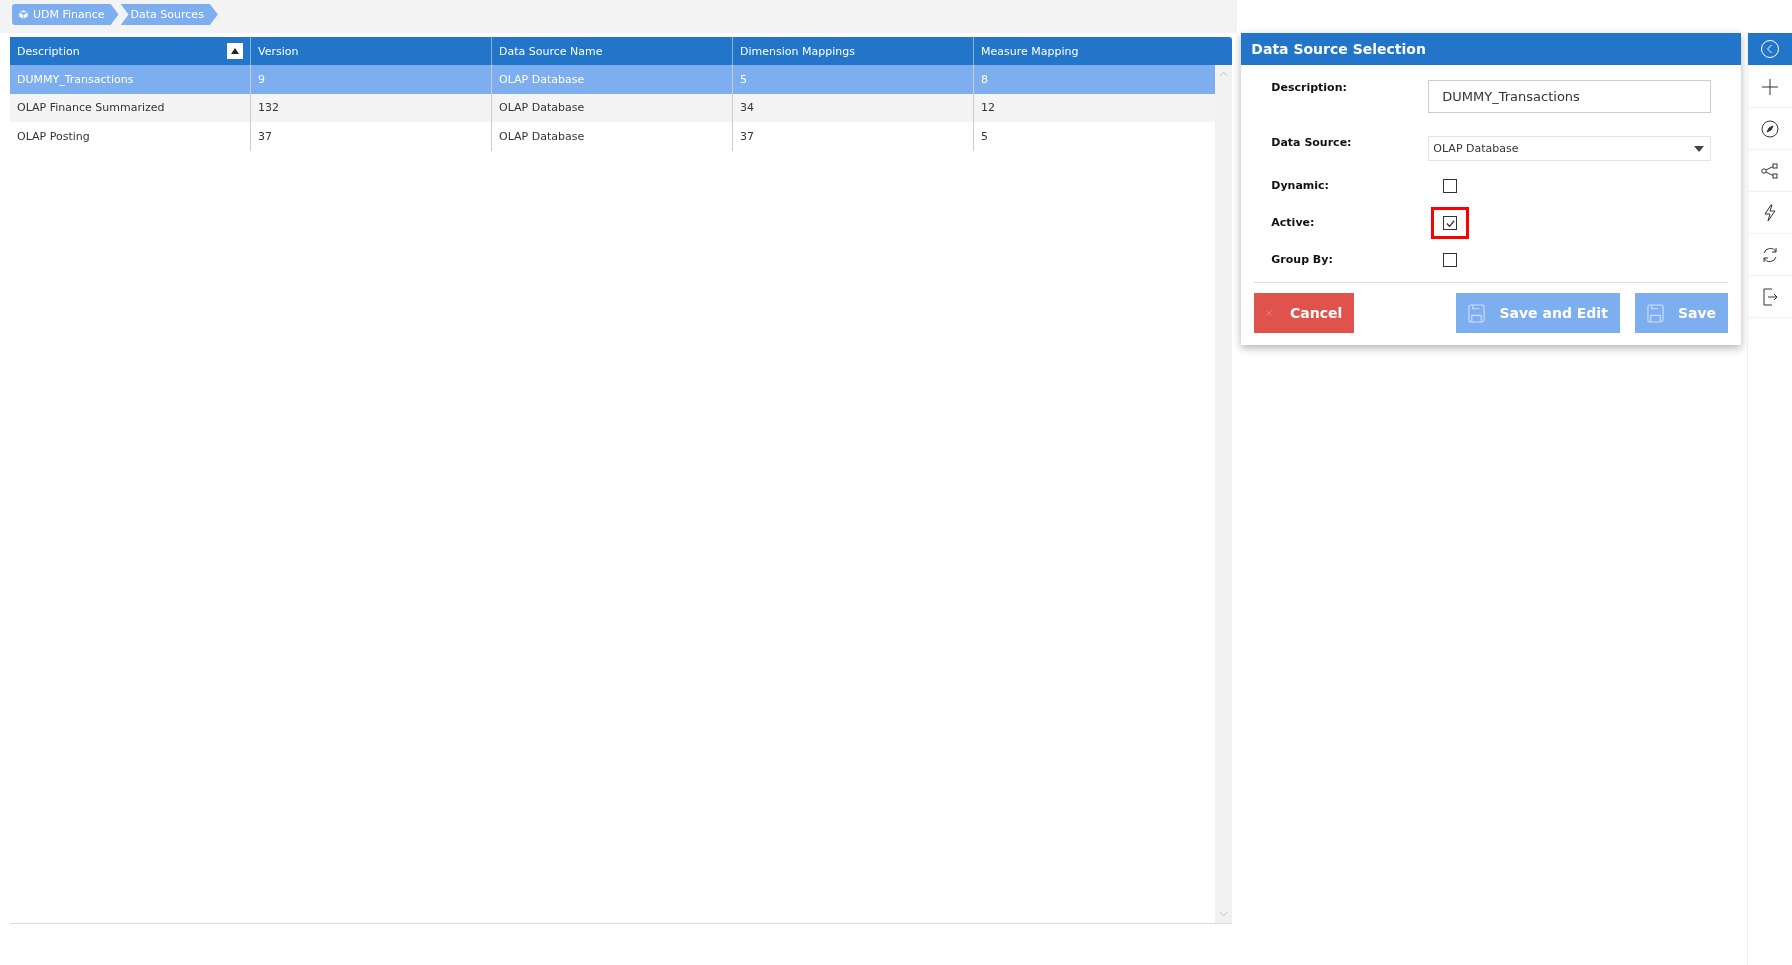 This screenshot has width=1792, height=965. What do you see at coordinates (1304, 313) in the screenshot?
I see `cancel-button: Cancel` at bounding box center [1304, 313].